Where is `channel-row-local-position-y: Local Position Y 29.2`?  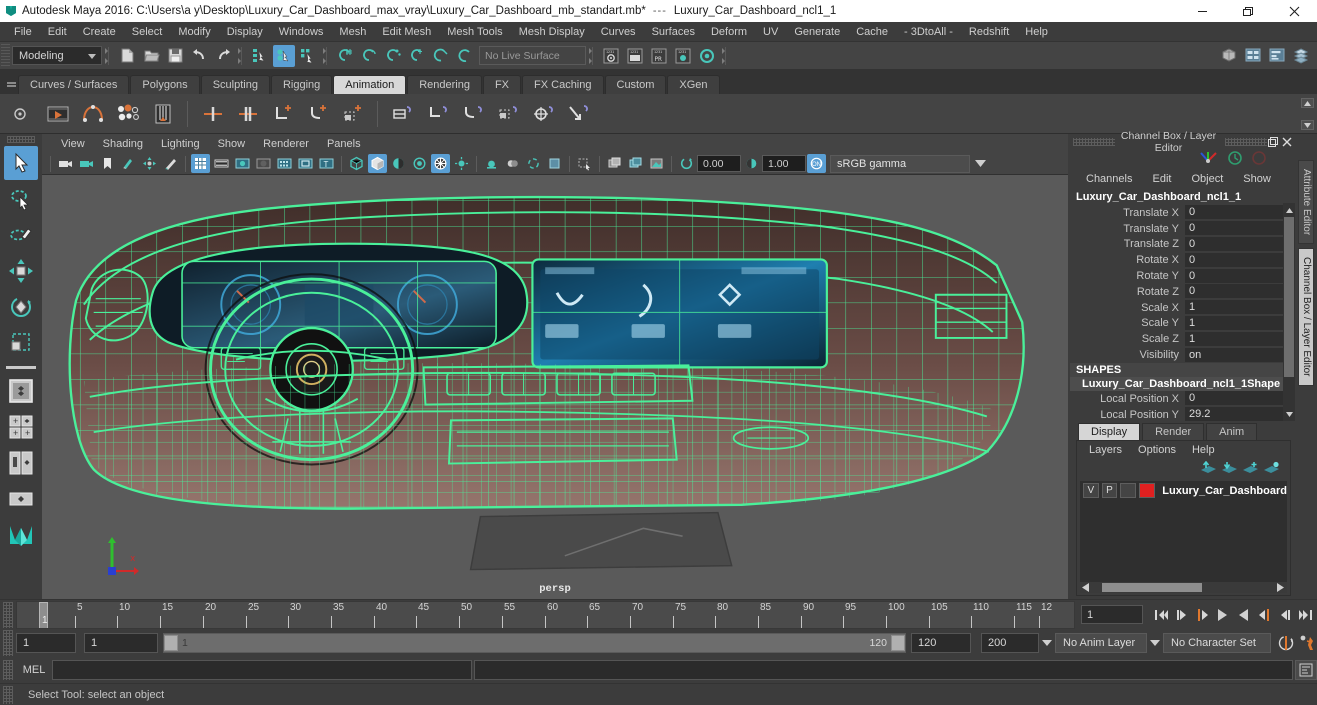
channel-row-local-position-y: Local Position Y 29.2 is located at coordinates (1182, 414).